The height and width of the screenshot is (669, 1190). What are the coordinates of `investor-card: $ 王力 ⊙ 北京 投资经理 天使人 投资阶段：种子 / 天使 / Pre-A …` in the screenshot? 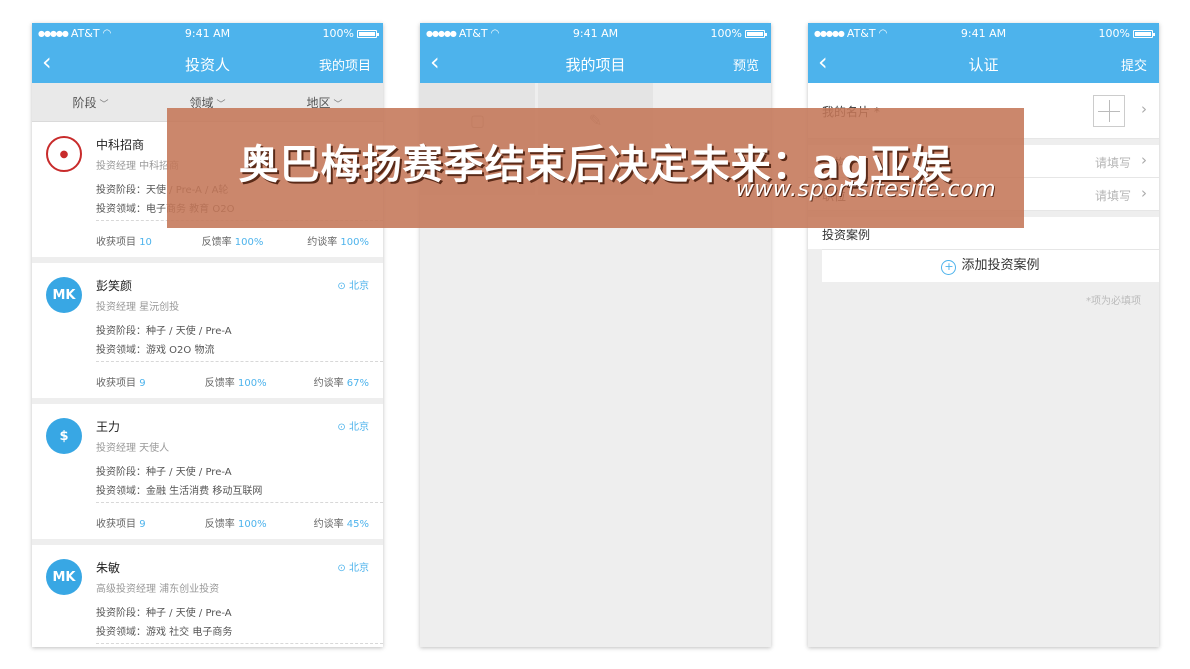 It's located at (207, 471).